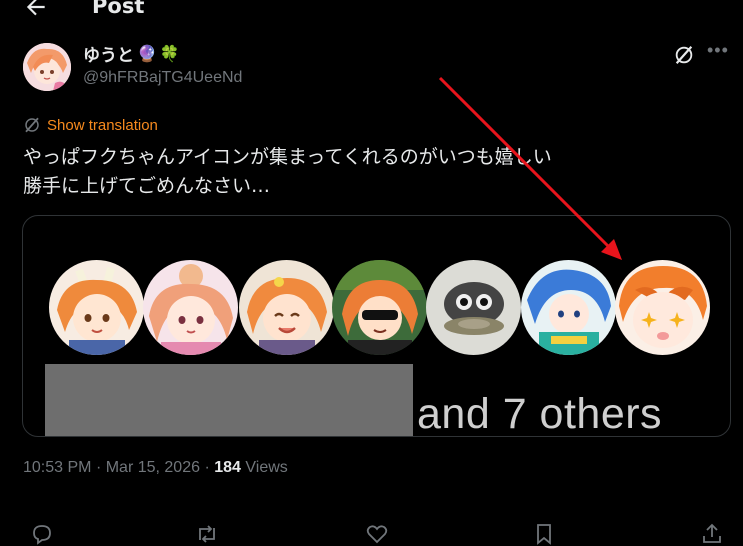  What do you see at coordinates (227, 467) in the screenshot?
I see `views-count: 184` at bounding box center [227, 467].